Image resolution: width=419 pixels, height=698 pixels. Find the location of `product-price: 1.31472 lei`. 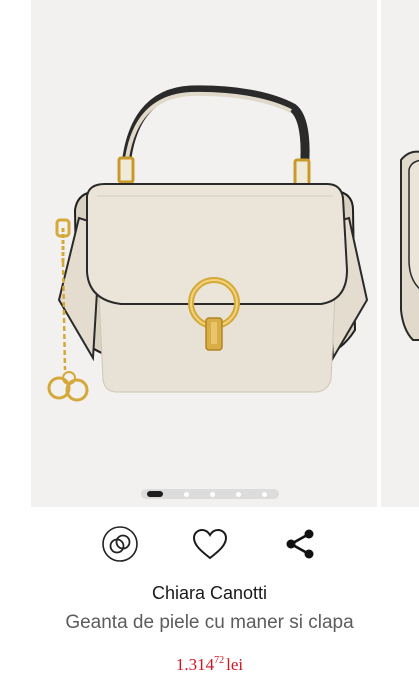

product-price: 1.31472 lei is located at coordinates (209, 665).